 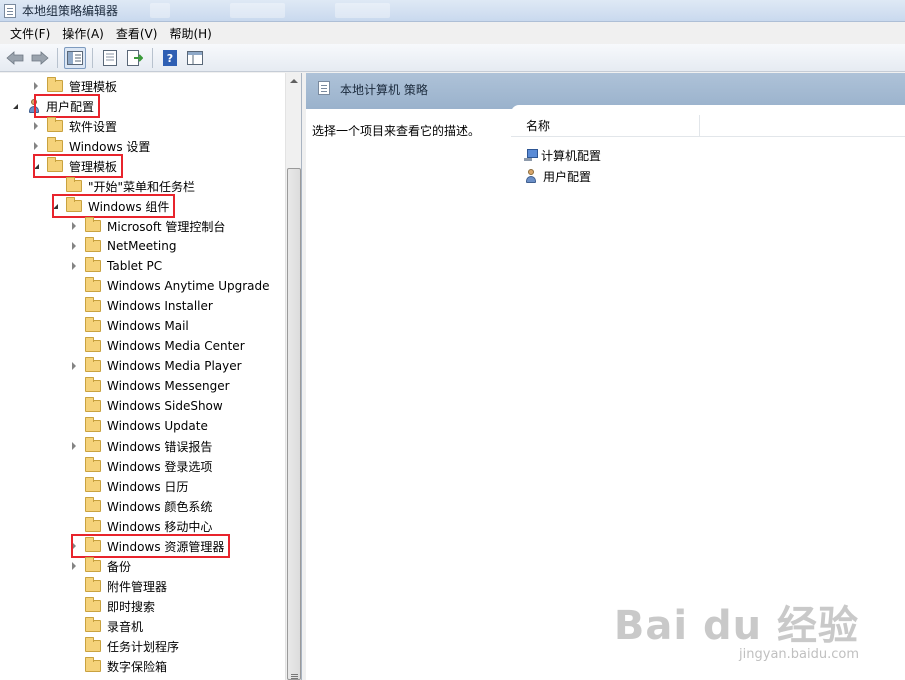 What do you see at coordinates (169, 286) in the screenshot?
I see `tree-item: Windows Anytime Upgrade` at bounding box center [169, 286].